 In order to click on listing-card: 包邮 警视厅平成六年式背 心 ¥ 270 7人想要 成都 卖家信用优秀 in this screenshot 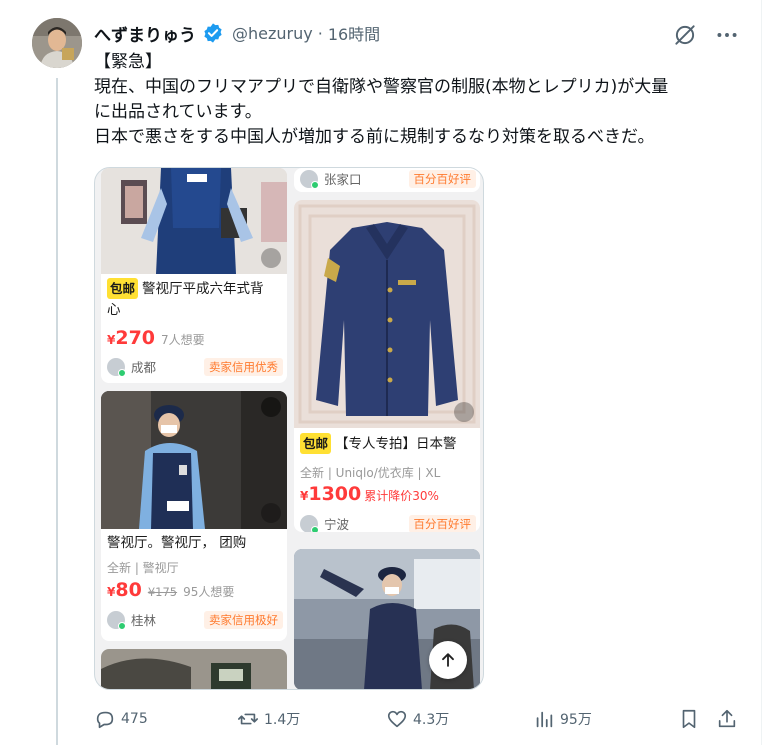, I will do `click(194, 275)`.